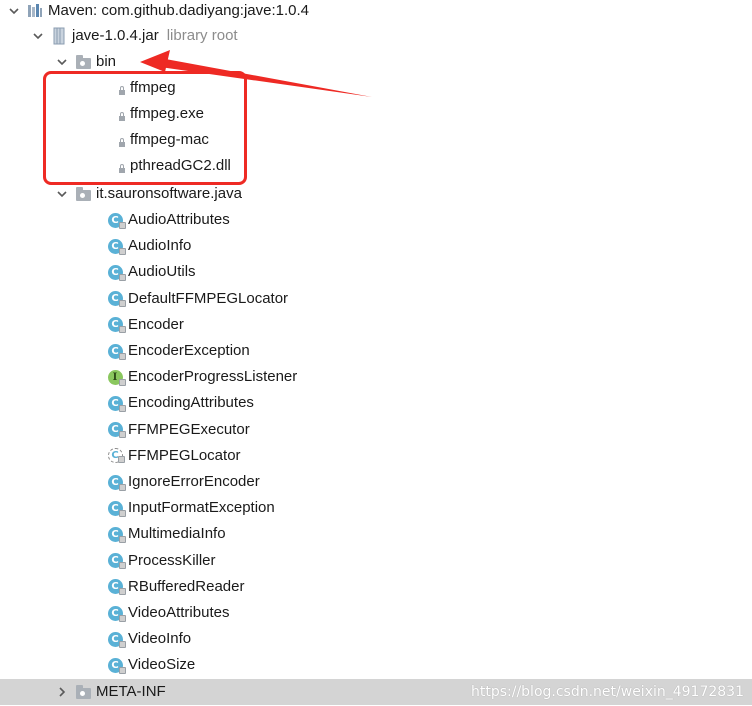 Image resolution: width=752 pixels, height=706 pixels. What do you see at coordinates (376, 561) in the screenshot?
I see `tree-row-class: C ProcessKiller` at bounding box center [376, 561].